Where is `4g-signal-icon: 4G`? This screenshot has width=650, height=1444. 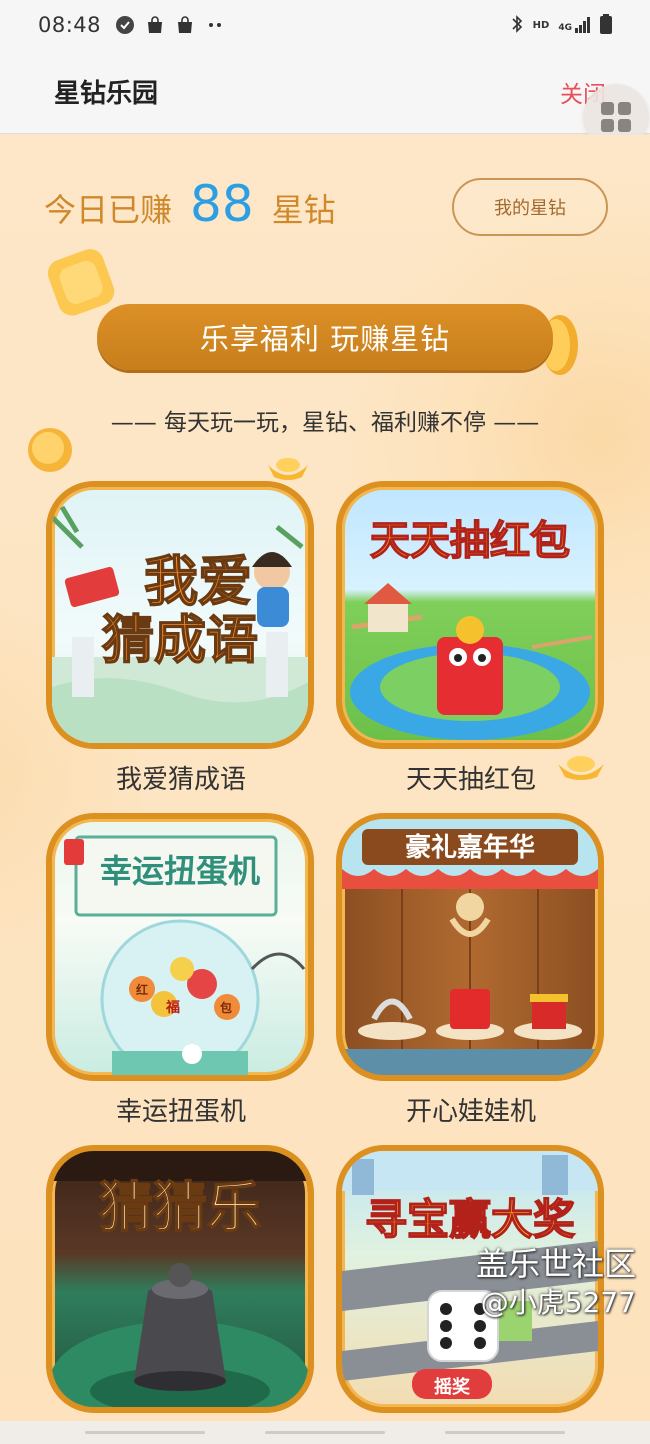
4g-signal-icon: 4G is located at coordinates (574, 25).